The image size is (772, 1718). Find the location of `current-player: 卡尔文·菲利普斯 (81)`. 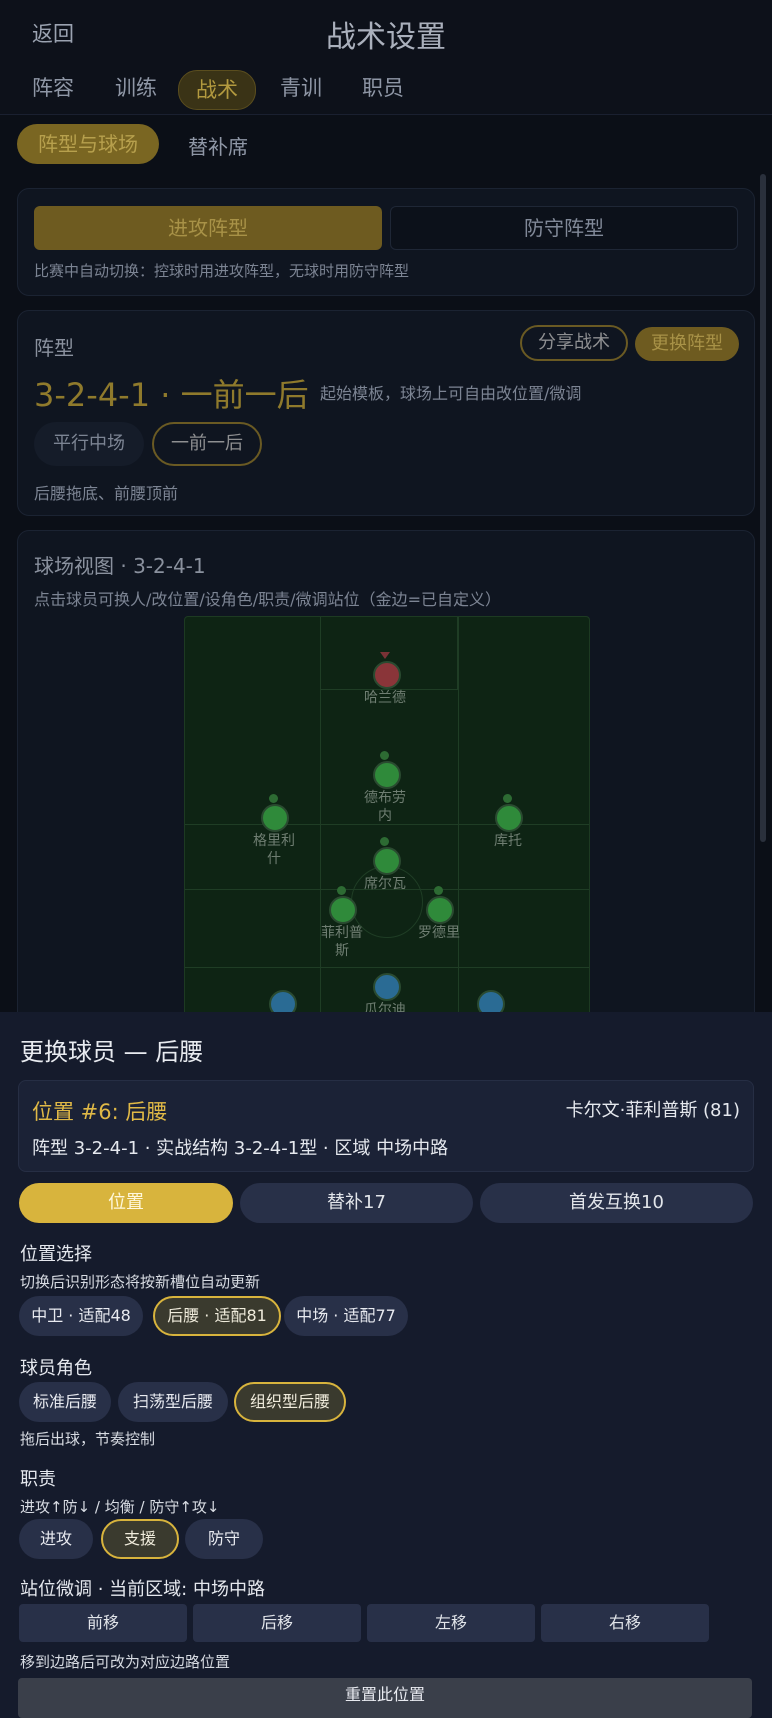

current-player: 卡尔文·菲利普斯 (81) is located at coordinates (652, 1110).